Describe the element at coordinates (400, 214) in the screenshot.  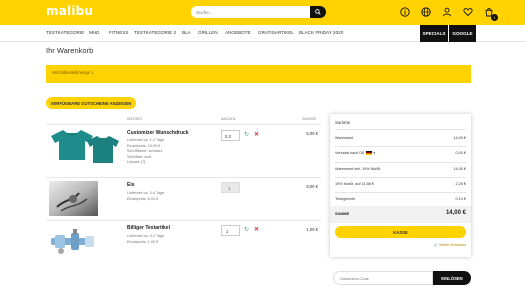
I see `summary-total-bar: Summe 14,00 €` at that location.